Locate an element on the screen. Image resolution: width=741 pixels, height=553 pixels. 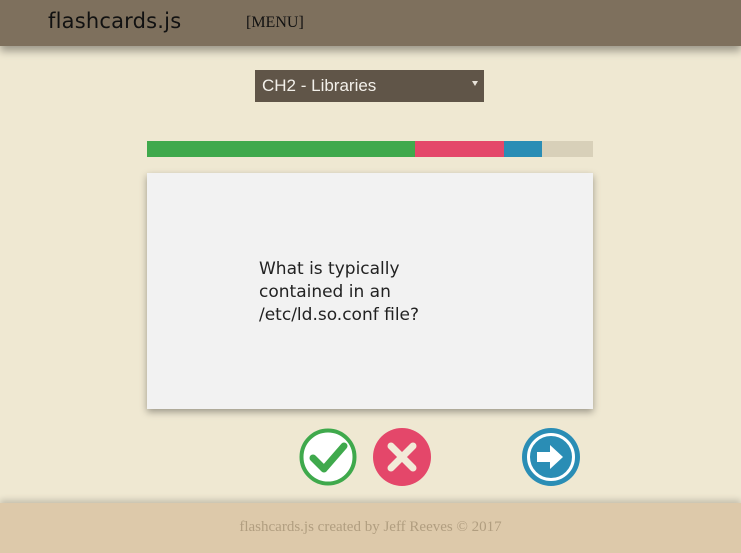
deck-select-value: CH2 - Libraries is located at coordinates (319, 85).